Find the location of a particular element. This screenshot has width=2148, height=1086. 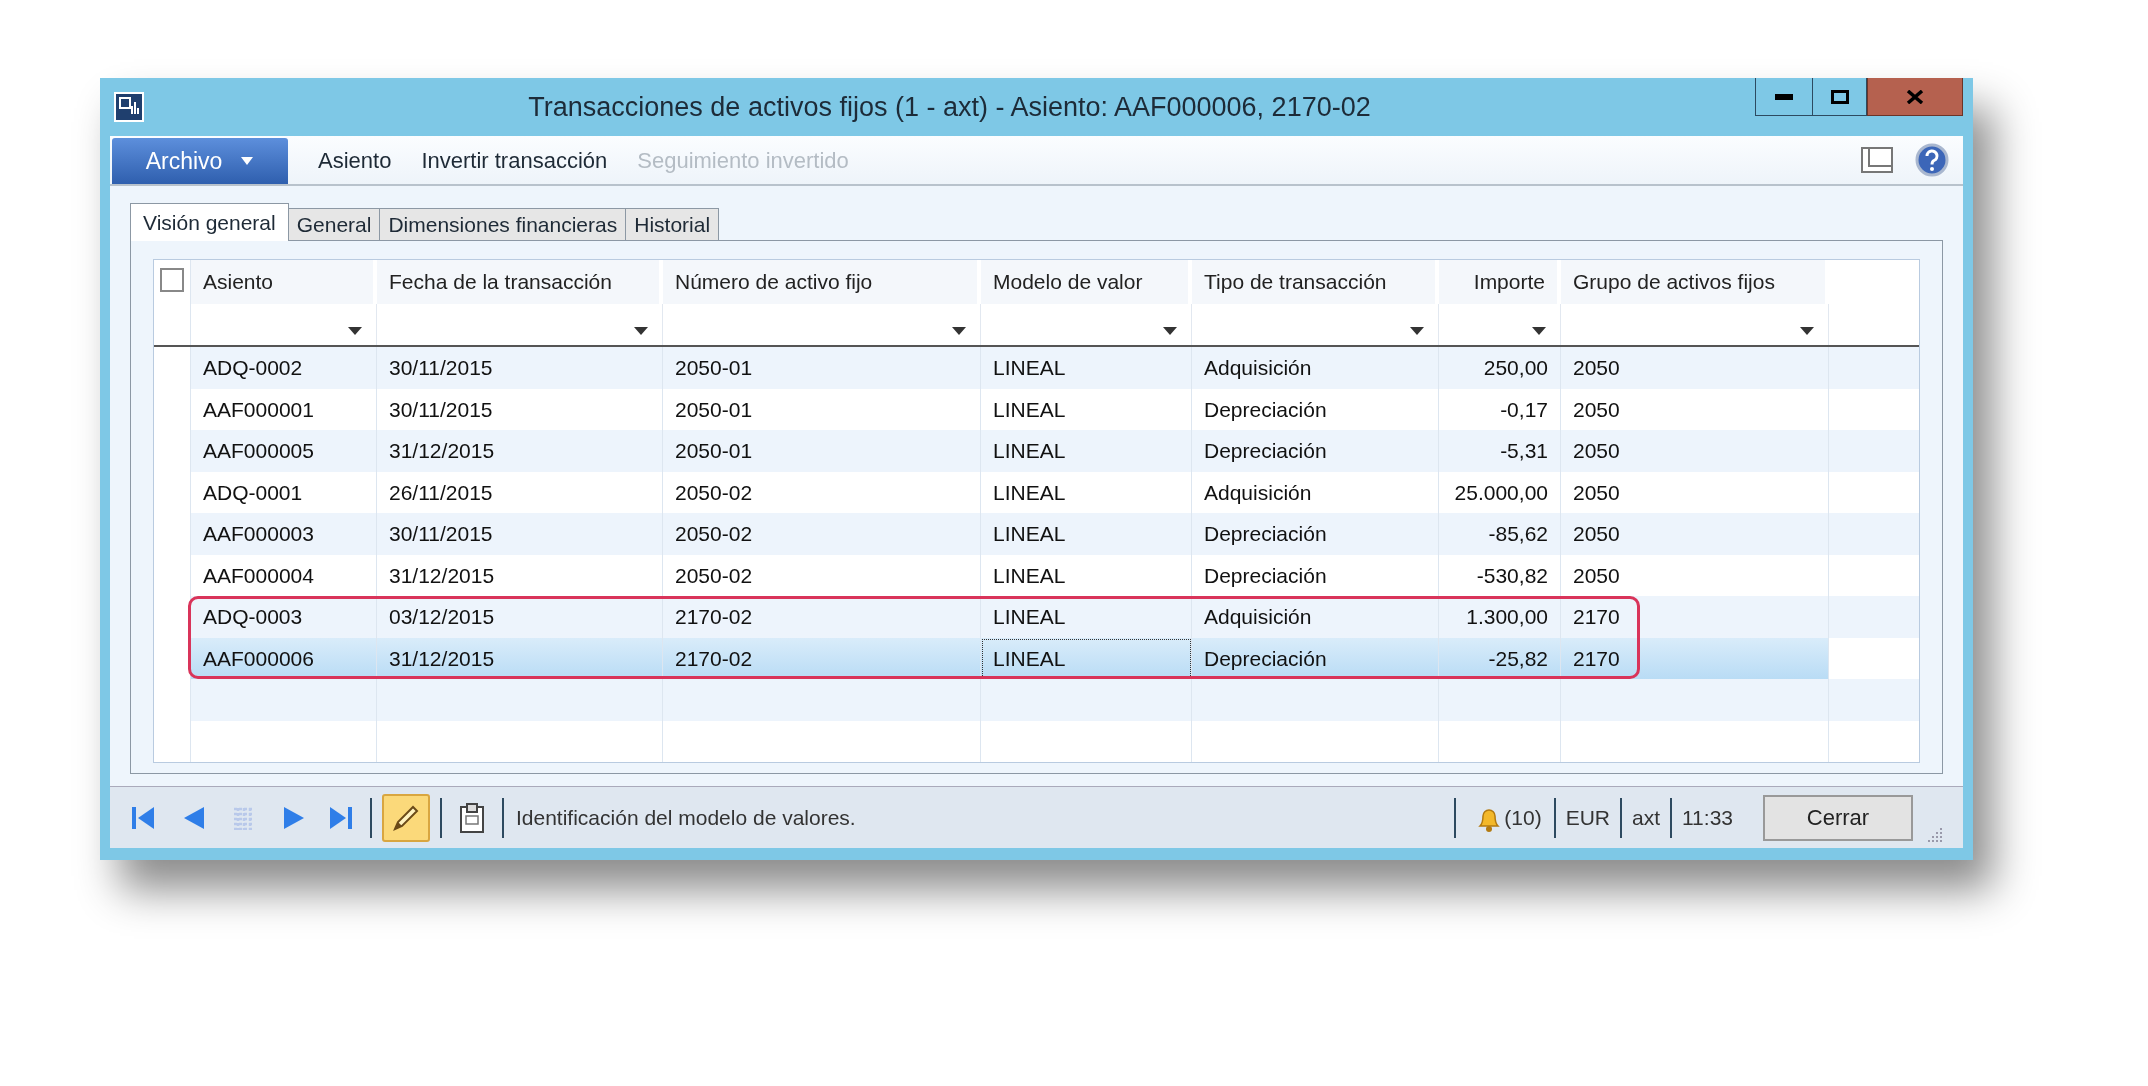

minimize-icon is located at coordinates (1784, 96).